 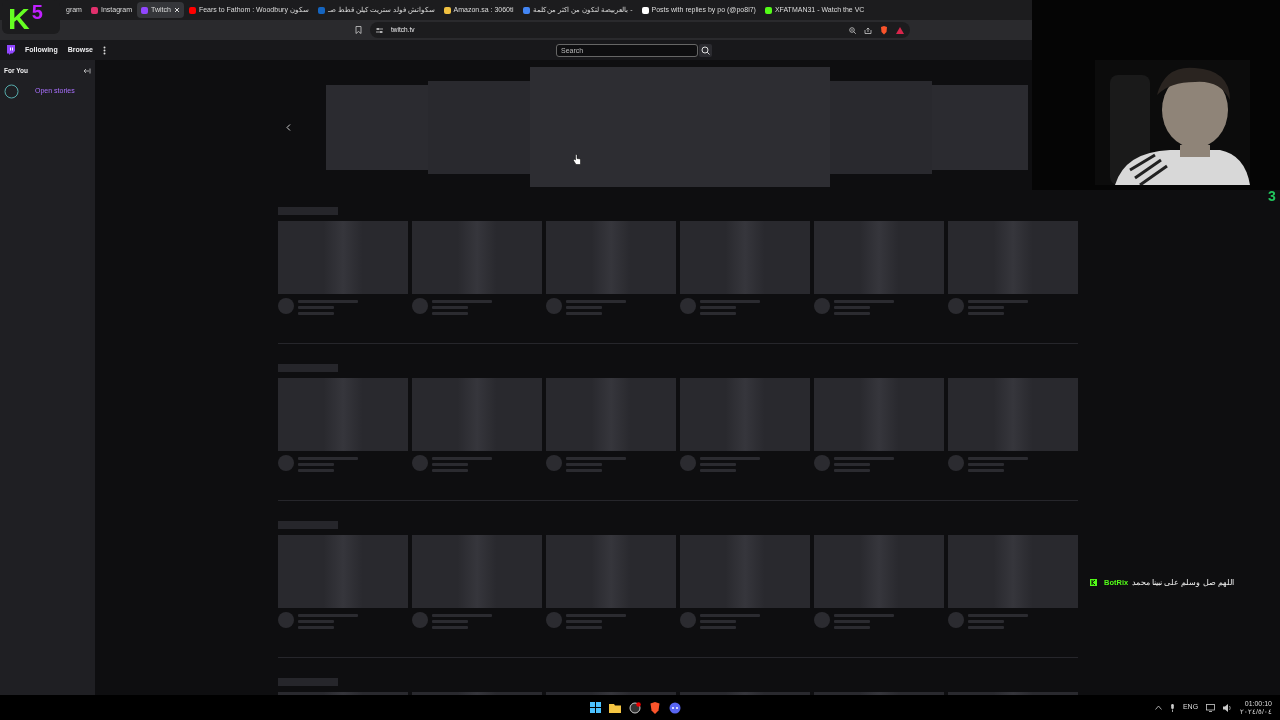 I want to click on chevron-left-icon, so click(x=288, y=127).